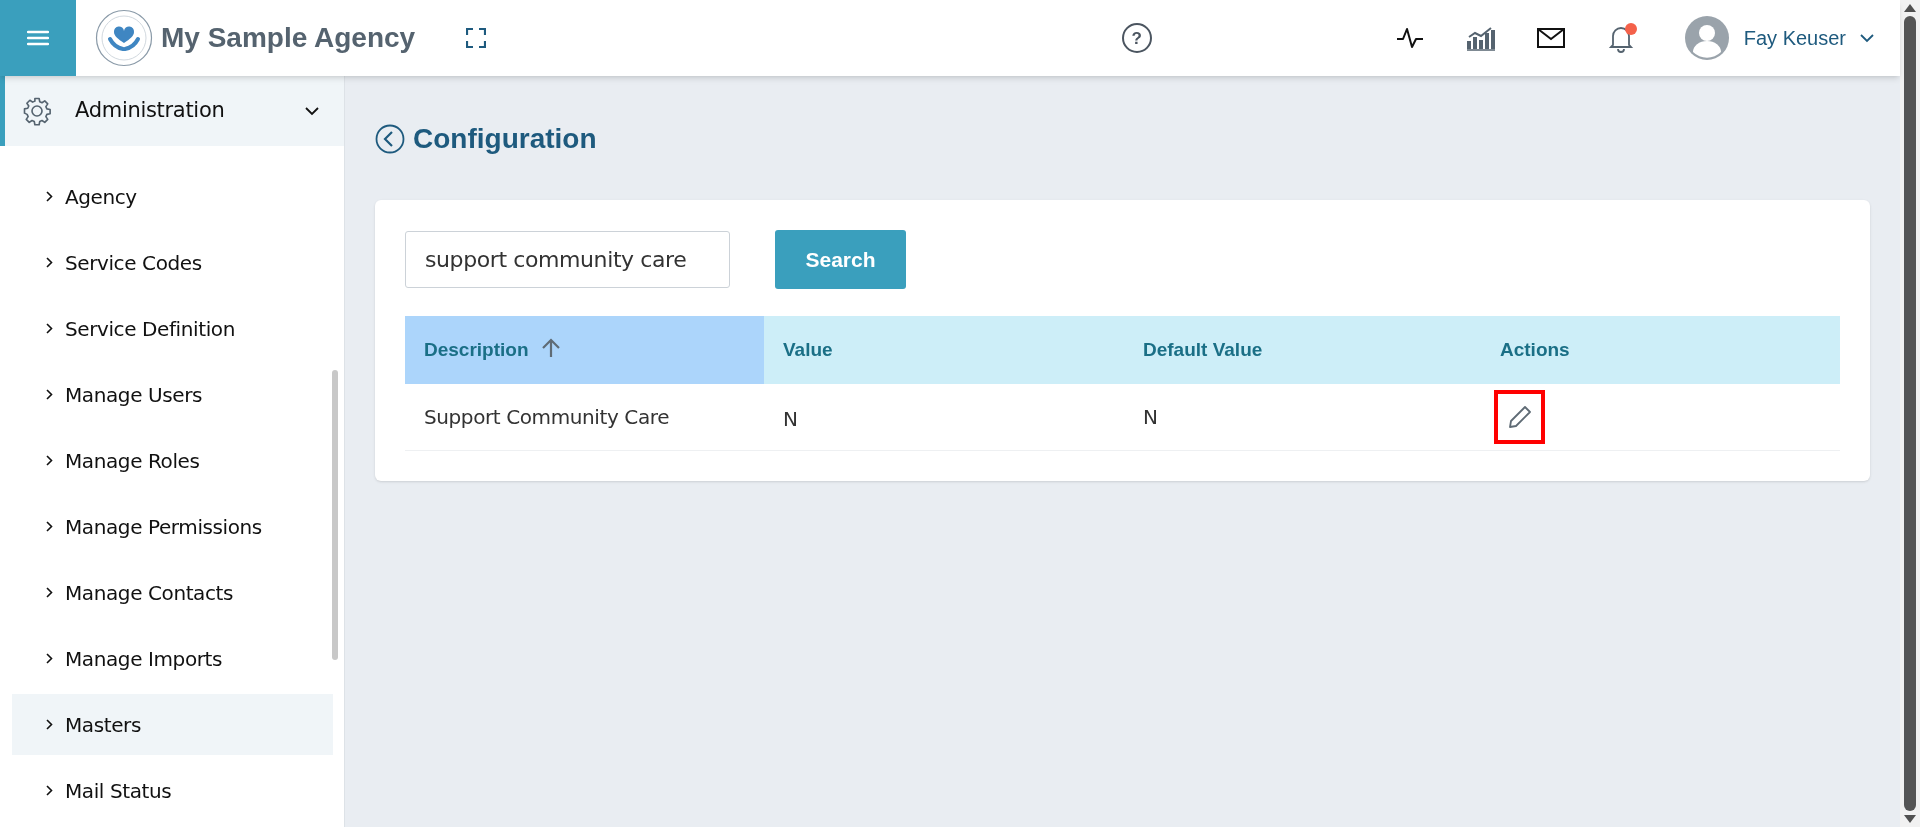  I want to click on arrow-up-icon, so click(550, 347).